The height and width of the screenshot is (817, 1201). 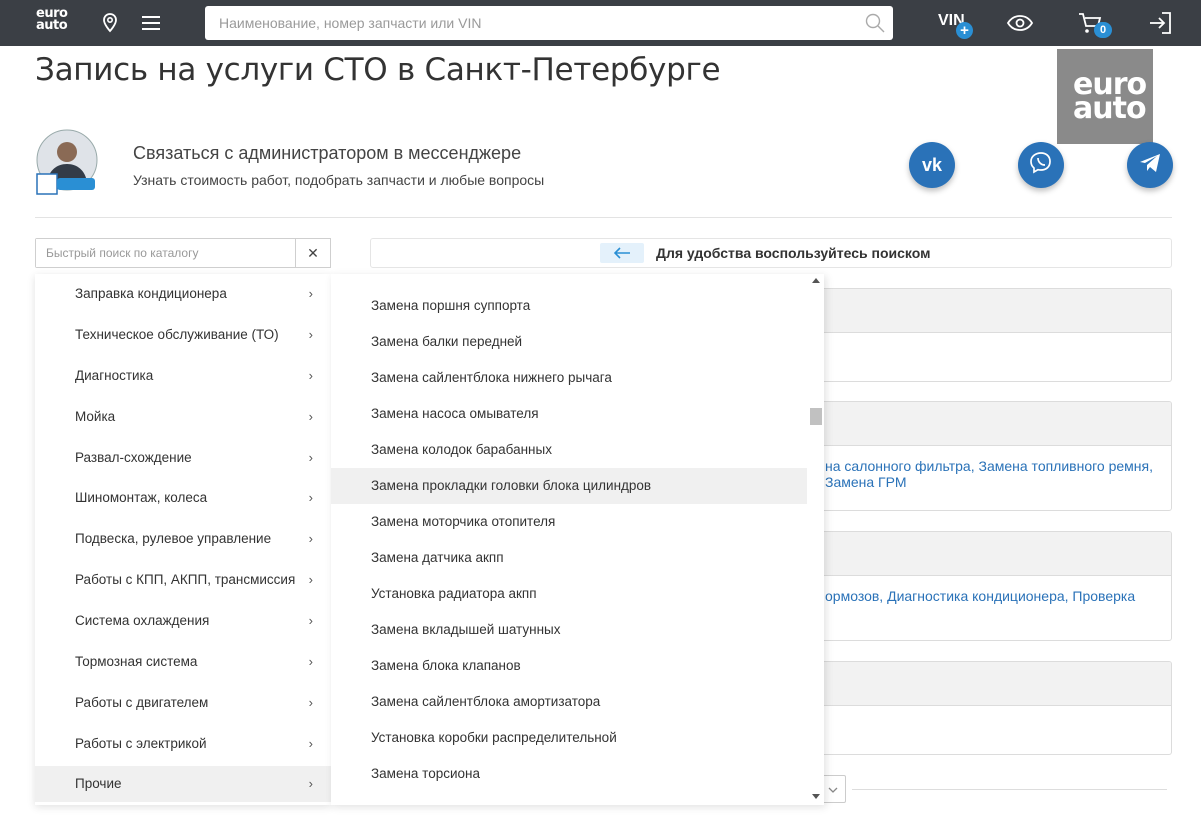 I want to click on category-label: Подвеска, рулевое управление, so click(x=173, y=538).